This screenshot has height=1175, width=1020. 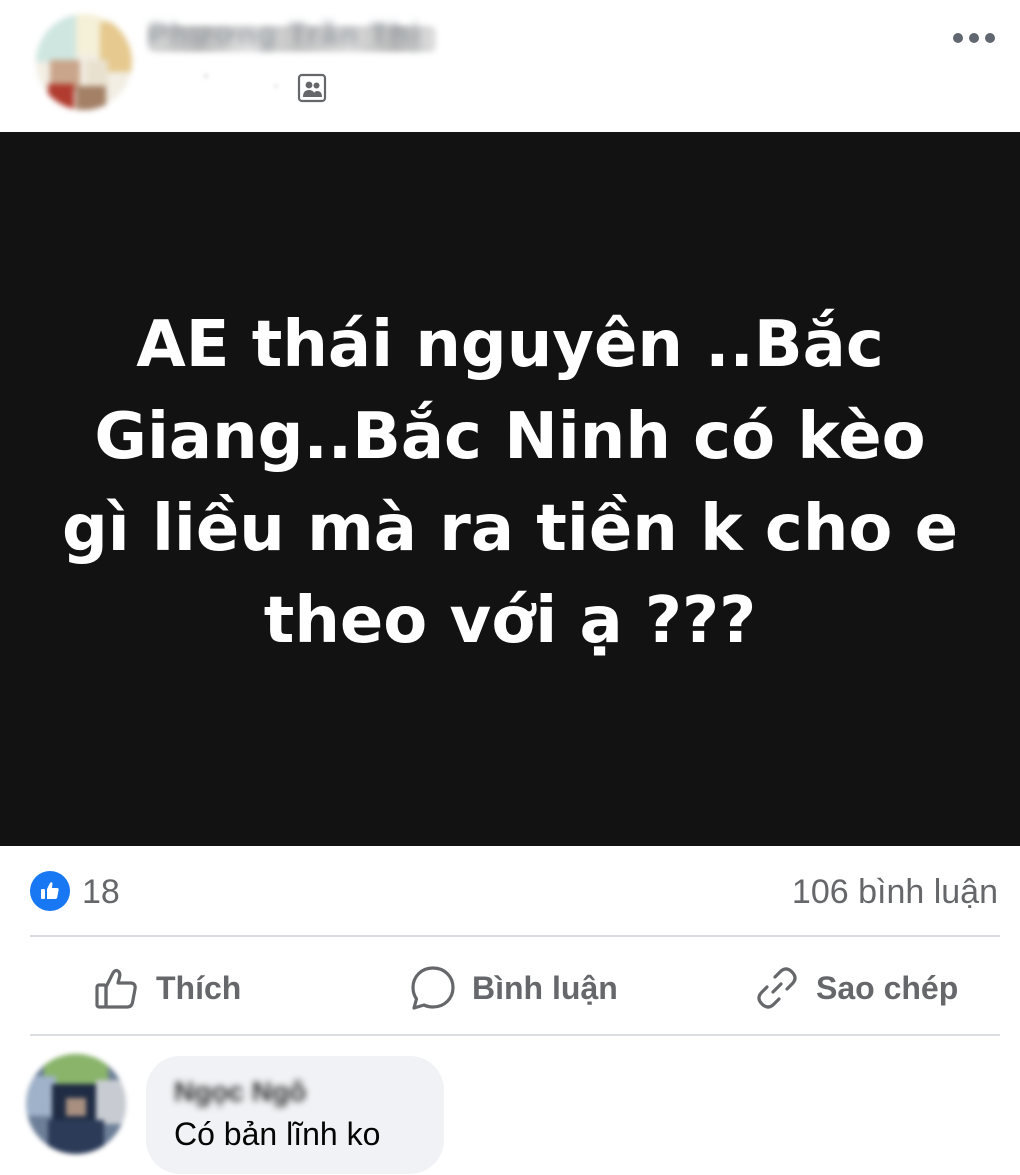 I want to click on post-header: Phương Trần Thị, so click(x=510, y=66).